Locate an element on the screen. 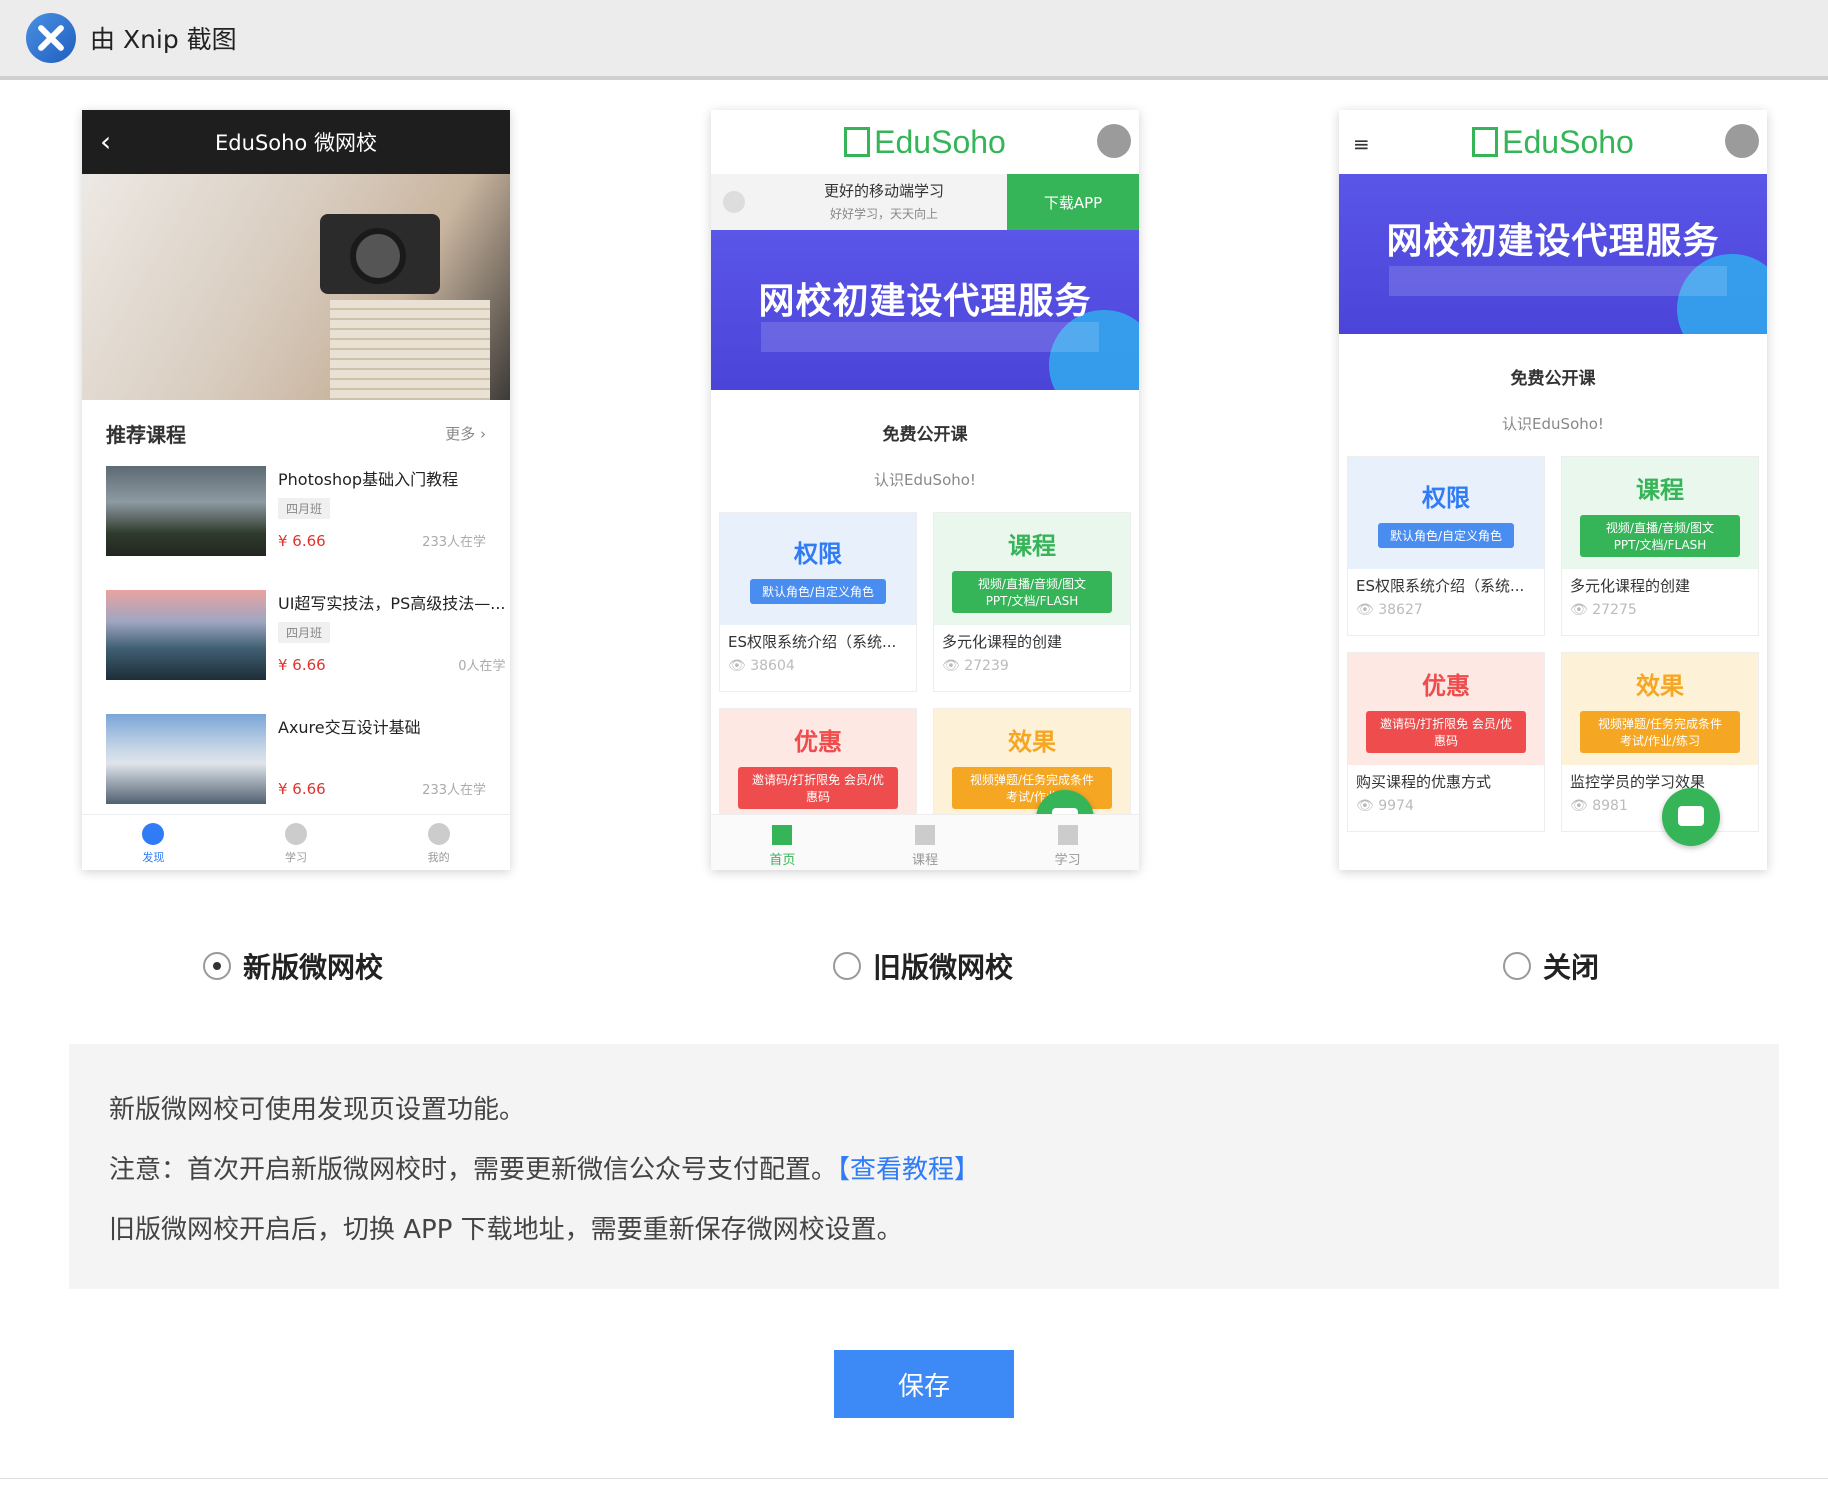 The image size is (1828, 1496). option-old-version: 旧版微网校 is located at coordinates (923, 966).